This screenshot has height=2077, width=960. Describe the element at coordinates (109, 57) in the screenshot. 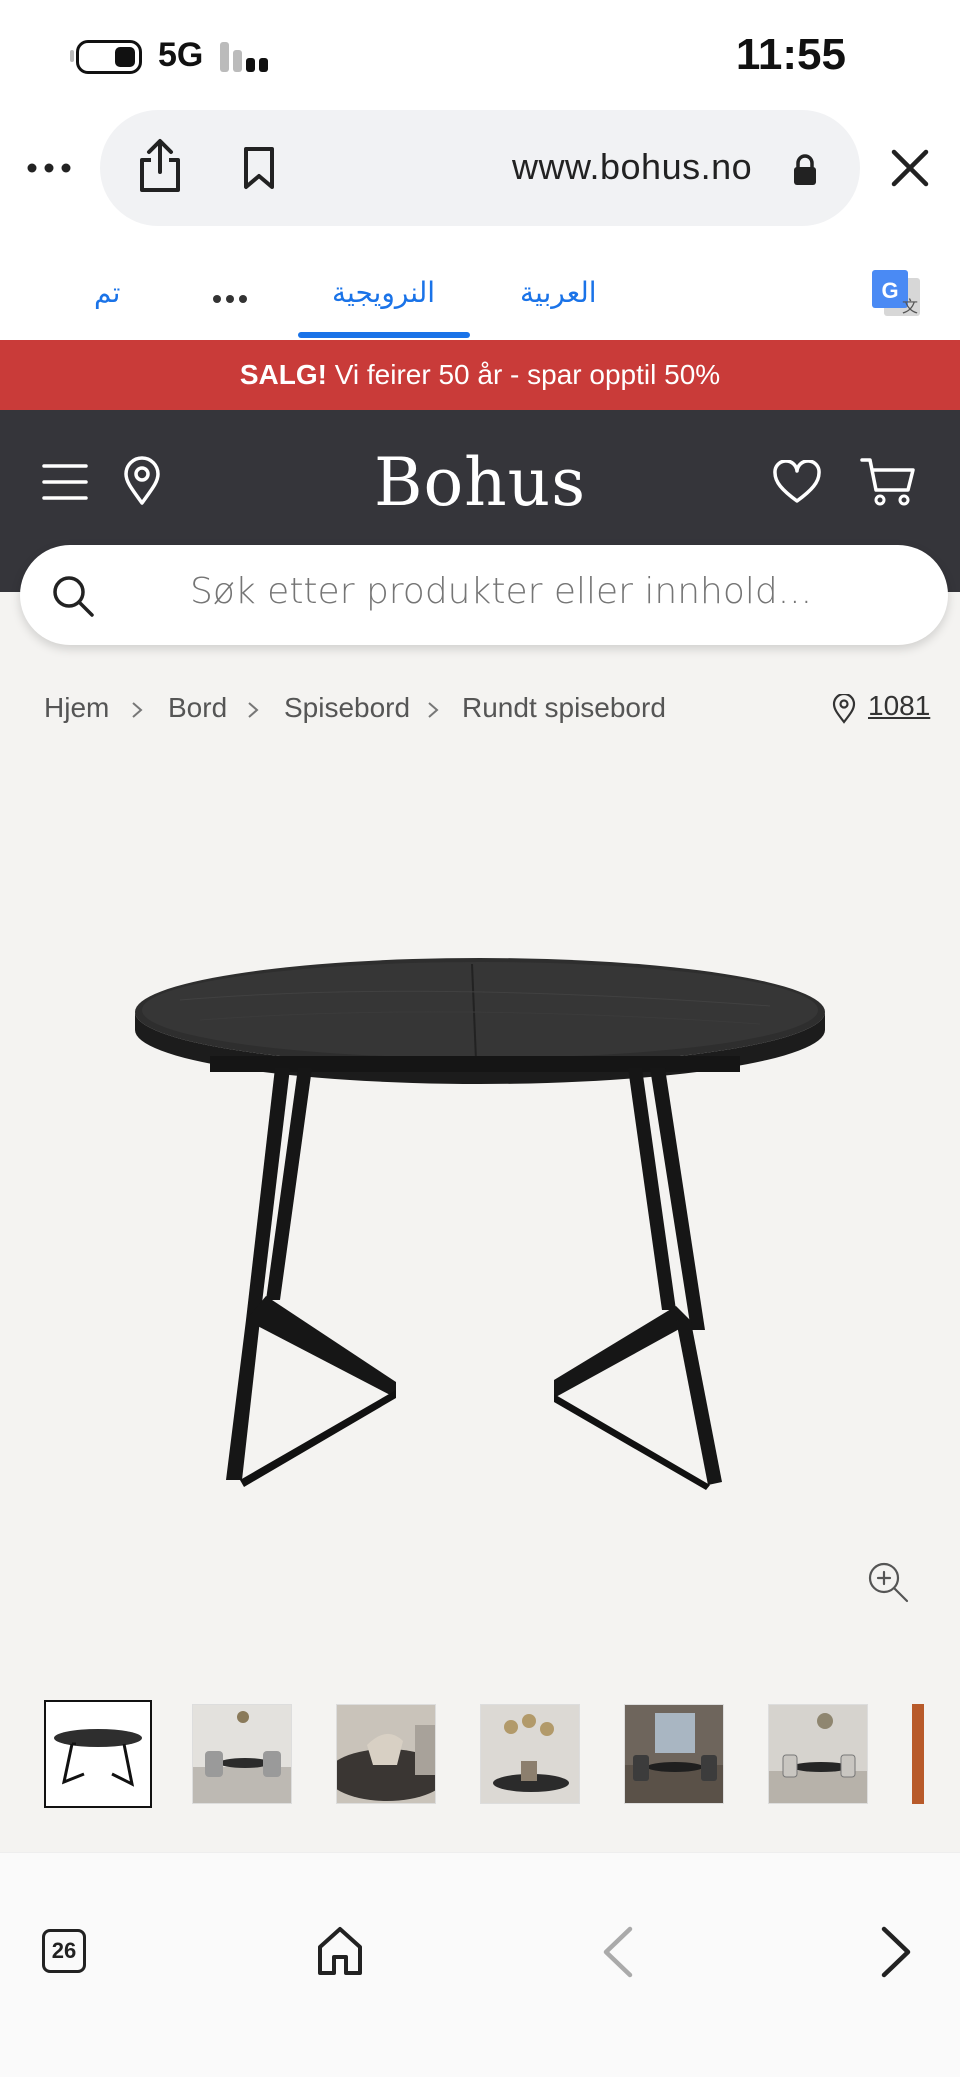

I see `battery-icon` at that location.